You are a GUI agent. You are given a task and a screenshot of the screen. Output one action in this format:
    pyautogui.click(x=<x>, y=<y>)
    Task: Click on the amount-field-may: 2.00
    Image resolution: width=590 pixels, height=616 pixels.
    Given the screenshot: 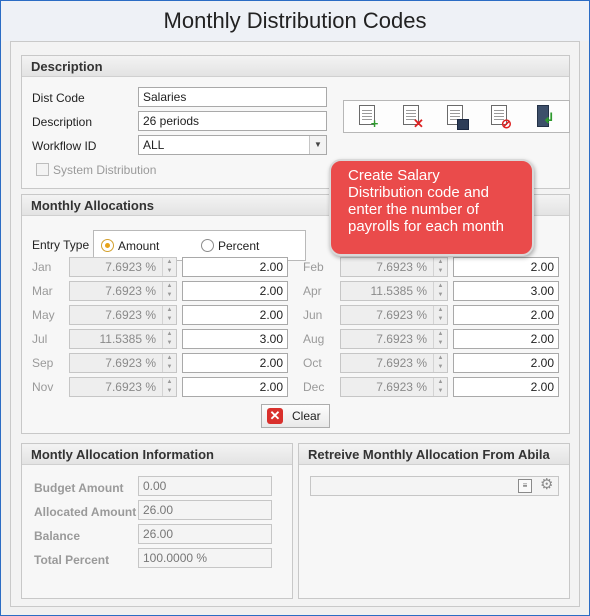 What is the action you would take?
    pyautogui.click(x=235, y=315)
    